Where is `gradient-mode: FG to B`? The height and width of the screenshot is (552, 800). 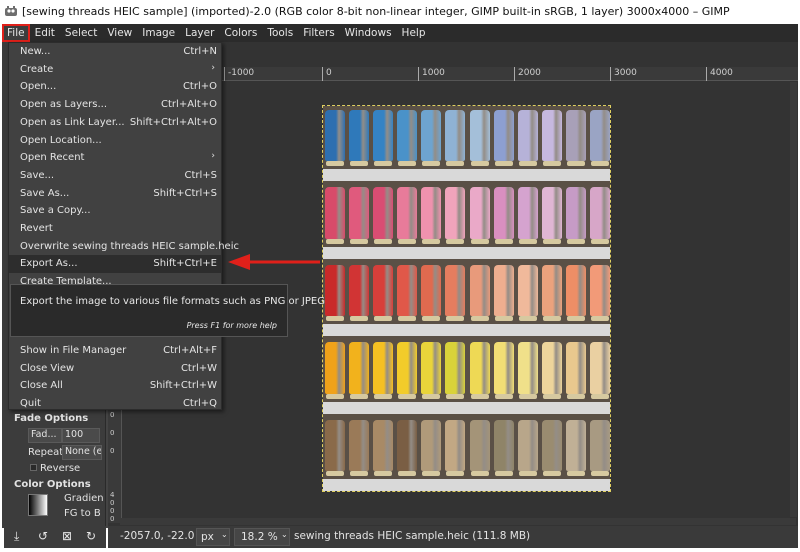
gradient-mode: FG to B is located at coordinates (82, 513).